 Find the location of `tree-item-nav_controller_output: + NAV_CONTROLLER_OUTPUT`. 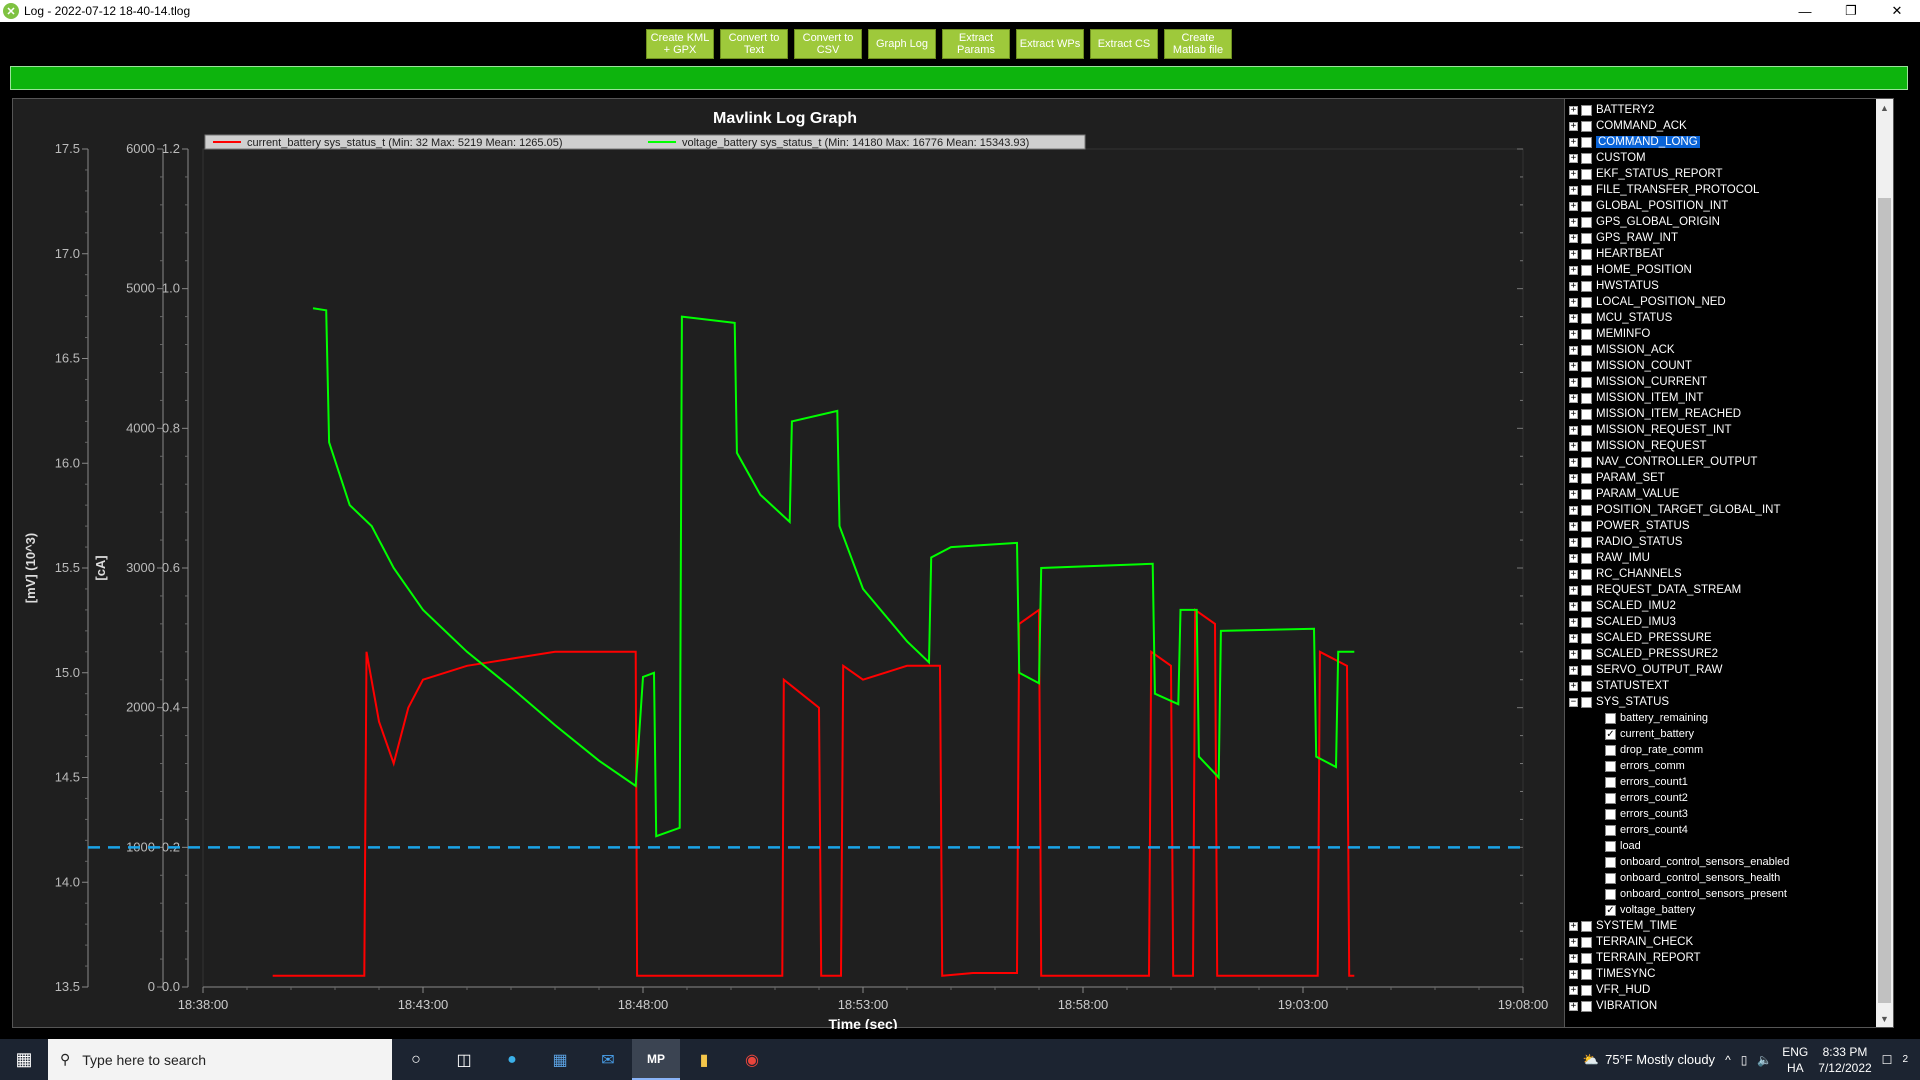

tree-item-nav_controller_output: + NAV_CONTROLLER_OUTPUT is located at coordinates (1663, 462).